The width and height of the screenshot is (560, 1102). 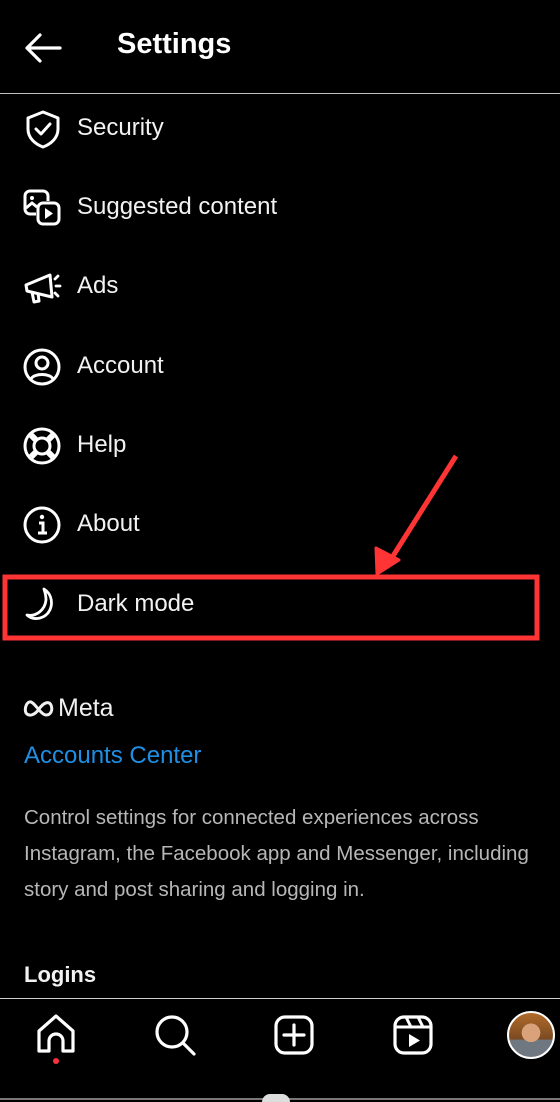 What do you see at coordinates (42, 446) in the screenshot?
I see `lifebuoy-icon` at bounding box center [42, 446].